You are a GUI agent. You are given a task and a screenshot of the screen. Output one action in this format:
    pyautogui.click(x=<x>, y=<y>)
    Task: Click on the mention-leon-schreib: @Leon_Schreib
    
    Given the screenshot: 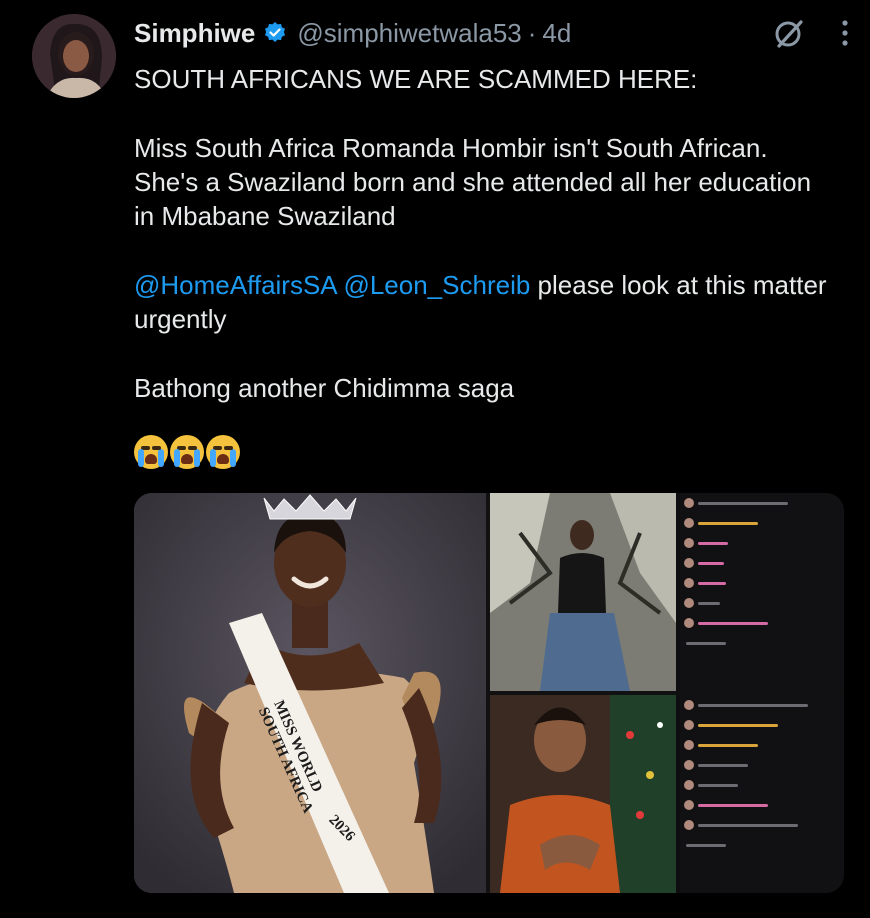 What is the action you would take?
    pyautogui.click(x=436, y=285)
    